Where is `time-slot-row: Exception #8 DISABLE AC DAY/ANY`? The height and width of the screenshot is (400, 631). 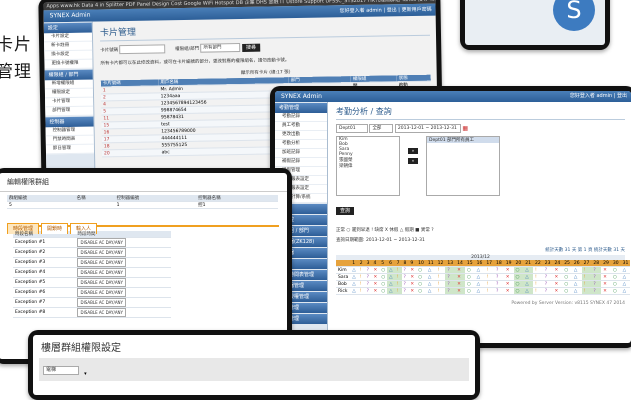 time-slot-row: Exception #8 DISABLE AC DAY/ANY is located at coordinates (92, 312).